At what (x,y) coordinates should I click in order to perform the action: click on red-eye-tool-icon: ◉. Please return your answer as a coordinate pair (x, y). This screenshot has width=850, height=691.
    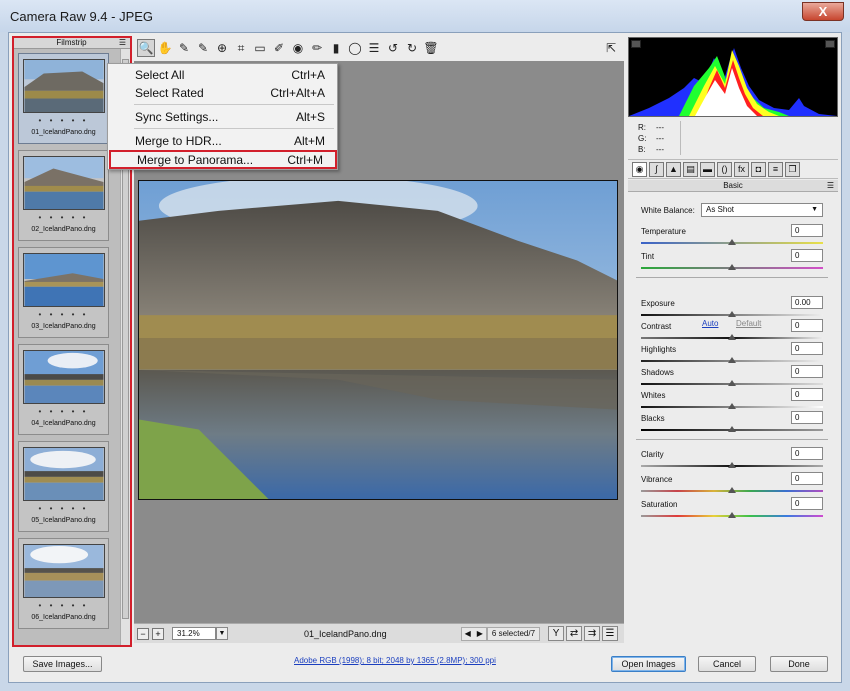
    Looking at the image, I should click on (298, 48).